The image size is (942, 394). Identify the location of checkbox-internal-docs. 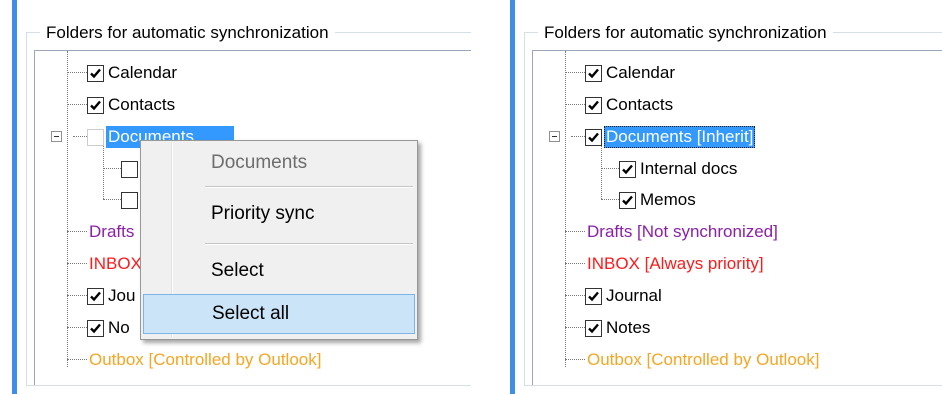
(627, 169).